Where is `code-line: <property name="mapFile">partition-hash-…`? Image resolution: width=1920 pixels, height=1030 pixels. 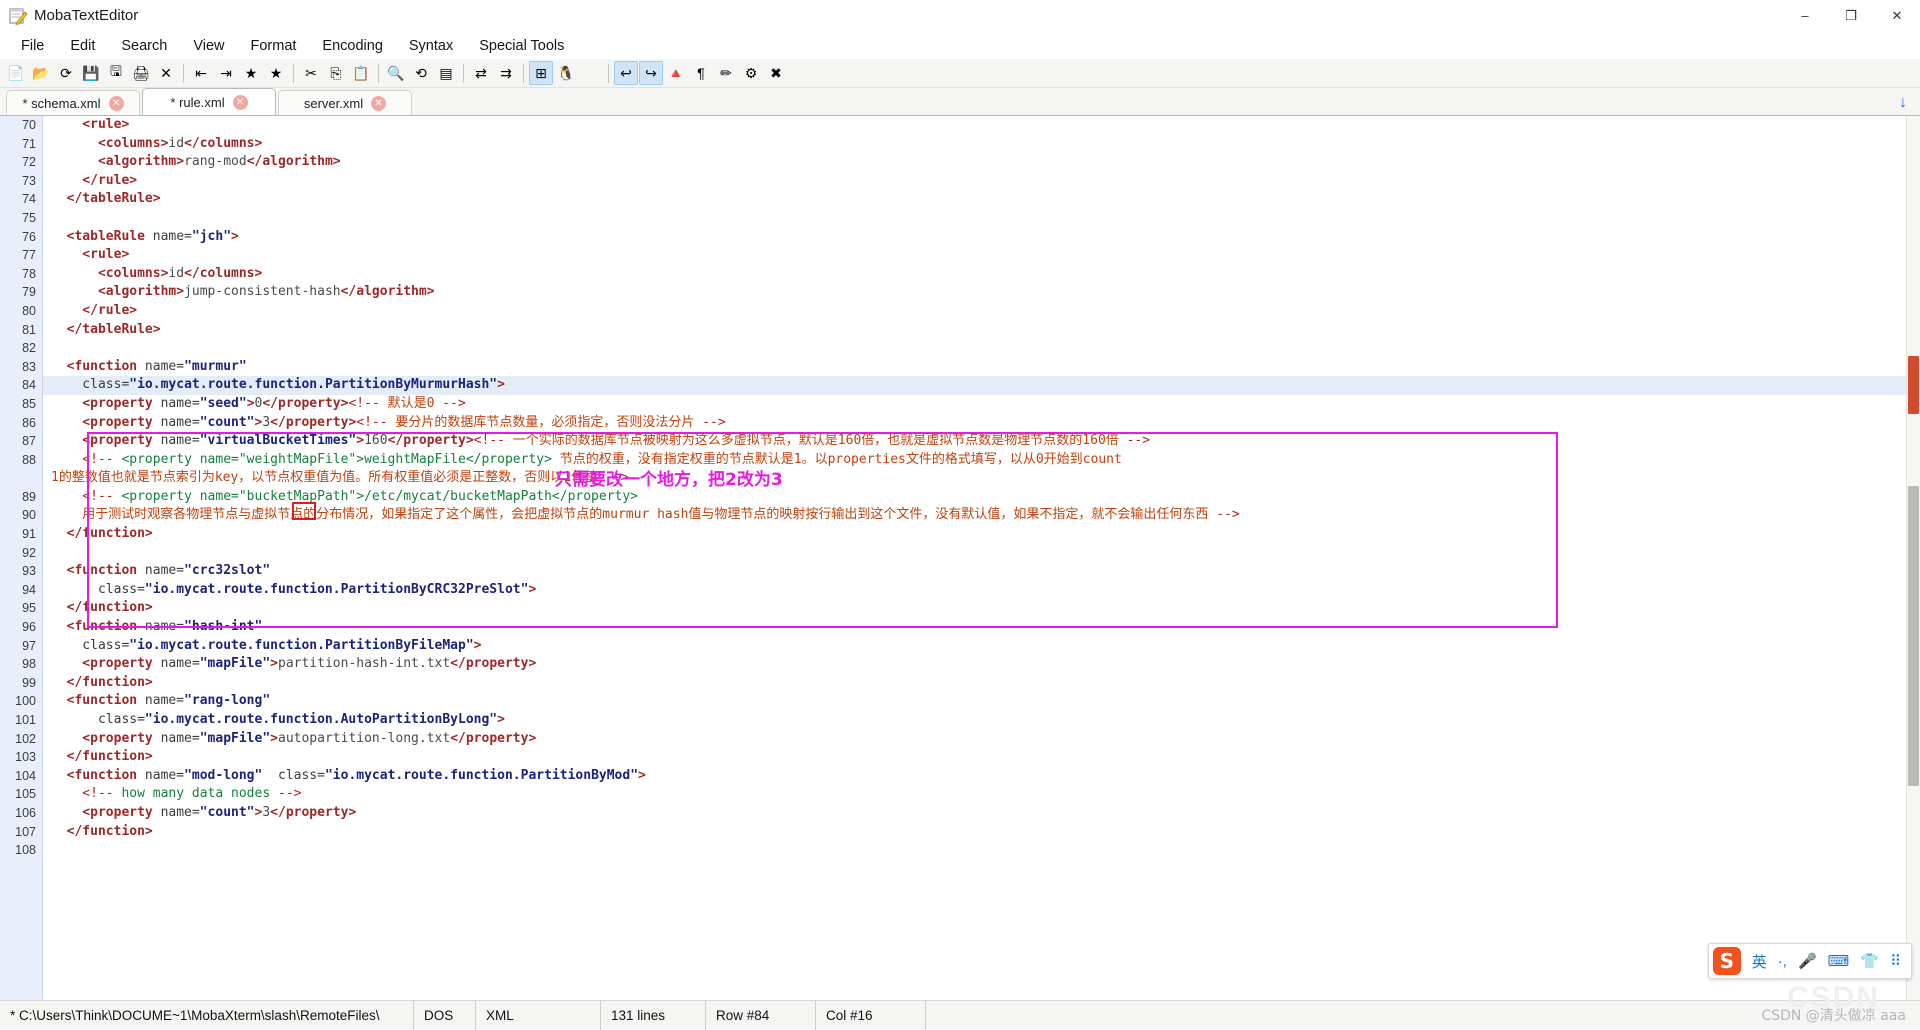
code-line: <property name="mapFile">partition-hash-… is located at coordinates (981, 664).